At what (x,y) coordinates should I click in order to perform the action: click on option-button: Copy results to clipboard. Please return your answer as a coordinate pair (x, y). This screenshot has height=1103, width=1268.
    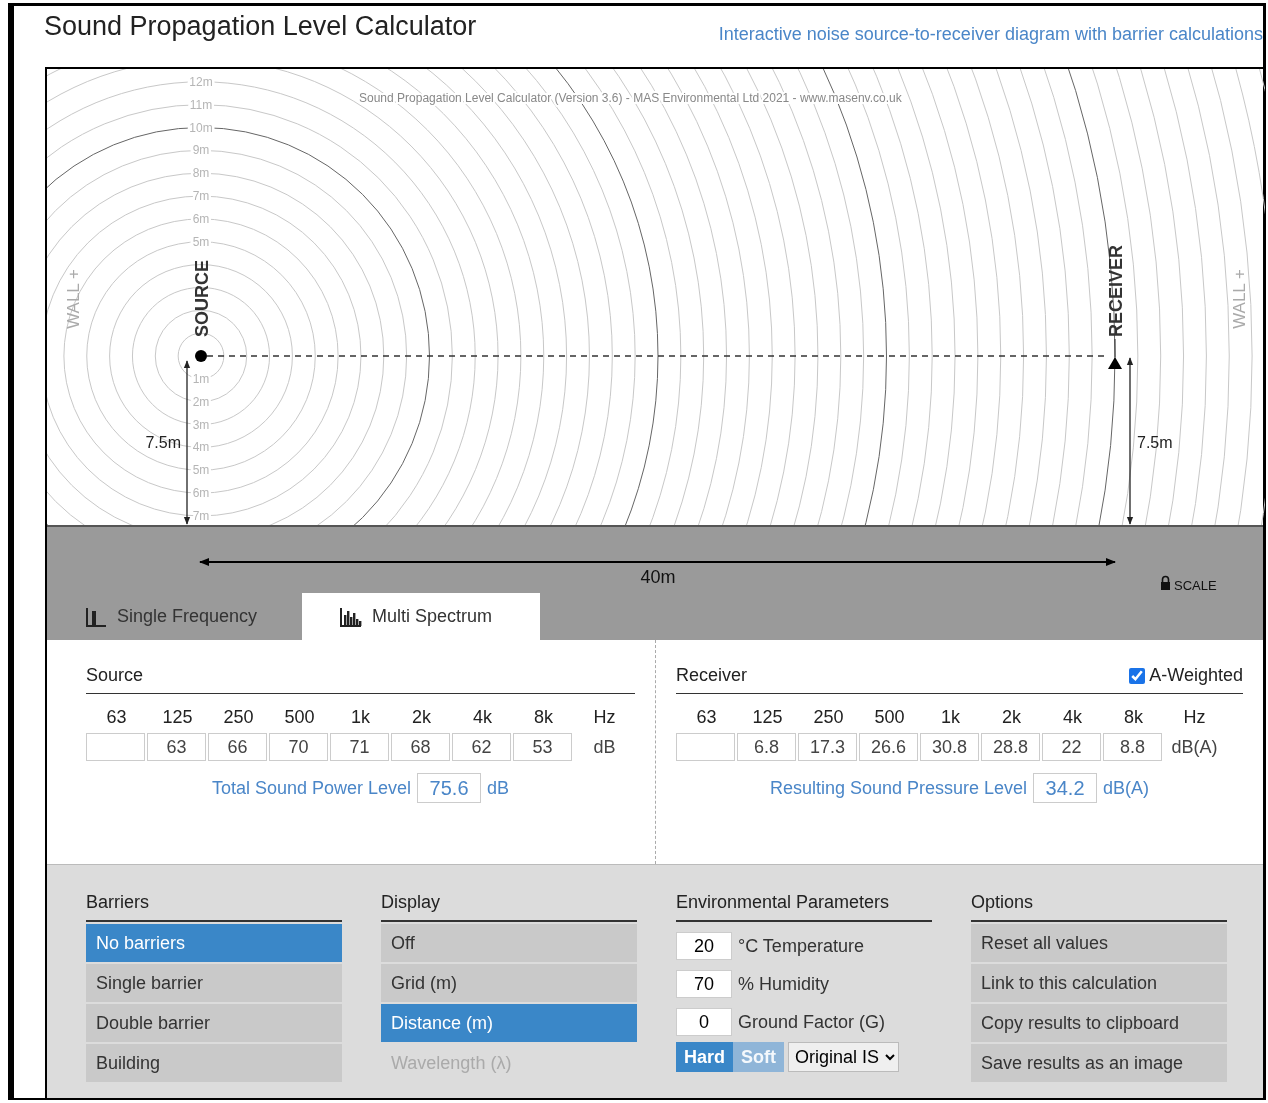
    Looking at the image, I should click on (1099, 1023).